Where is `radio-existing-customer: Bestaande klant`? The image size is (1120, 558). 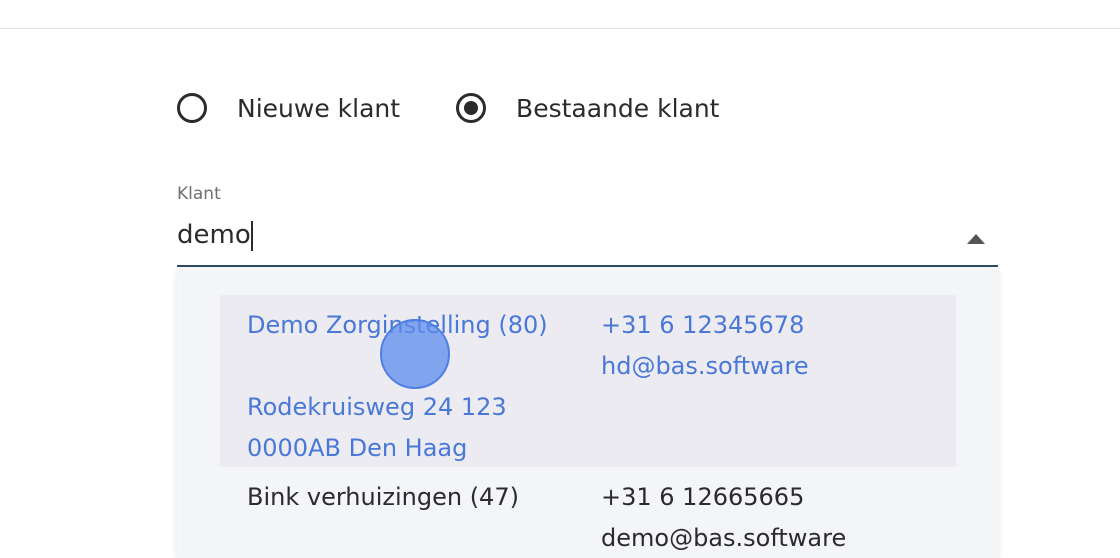
radio-existing-customer: Bestaande klant is located at coordinates (587, 108).